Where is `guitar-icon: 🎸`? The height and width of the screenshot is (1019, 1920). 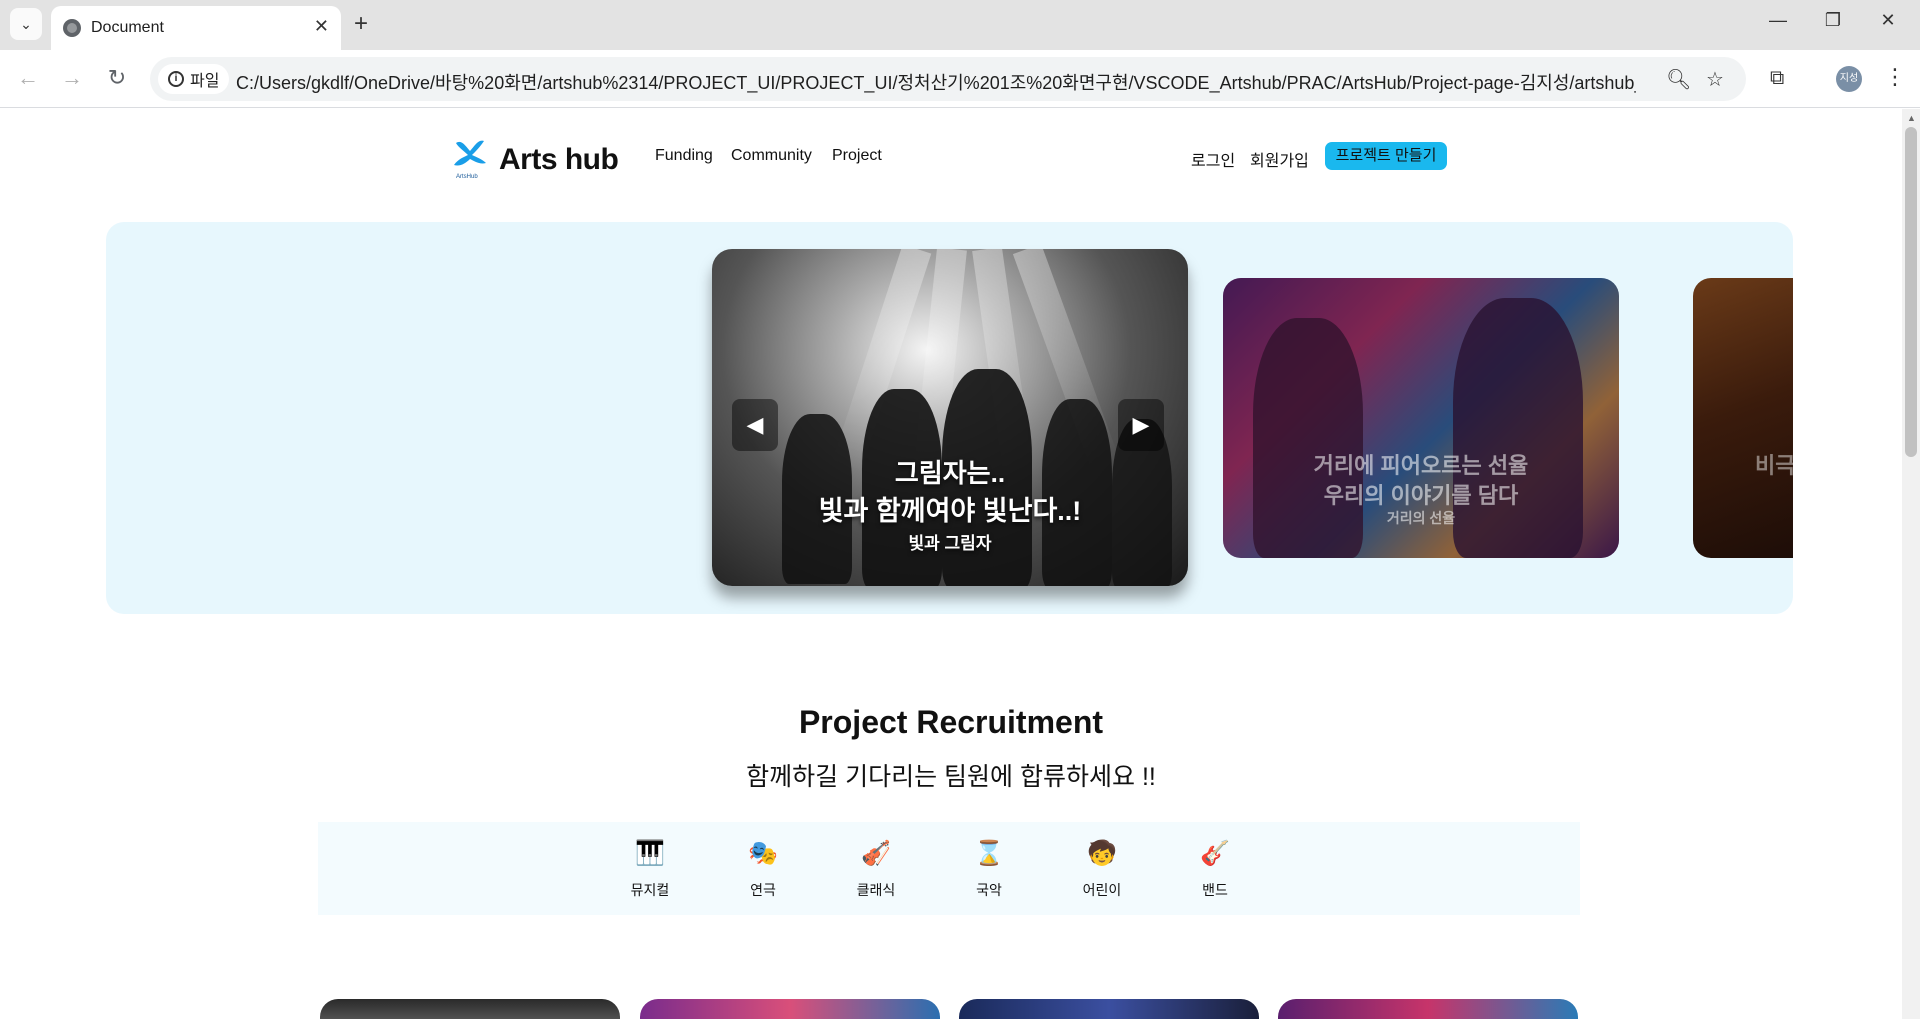 guitar-icon: 🎸 is located at coordinates (1215, 853).